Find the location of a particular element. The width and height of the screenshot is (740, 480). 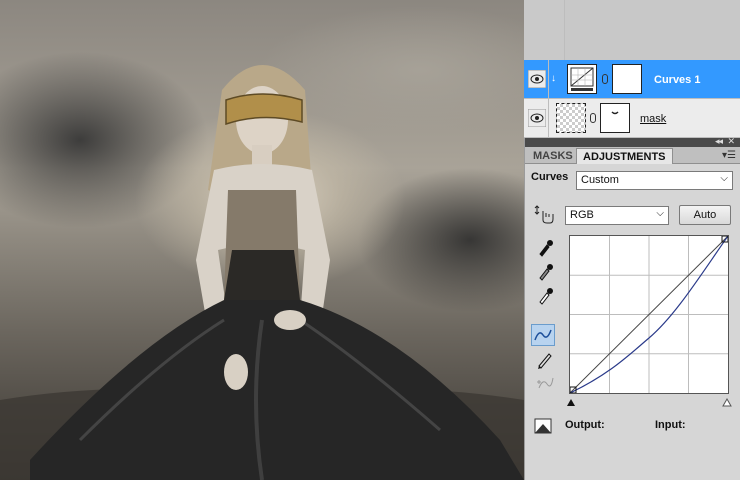

transparent-layer-icon is located at coordinates (571, 118).